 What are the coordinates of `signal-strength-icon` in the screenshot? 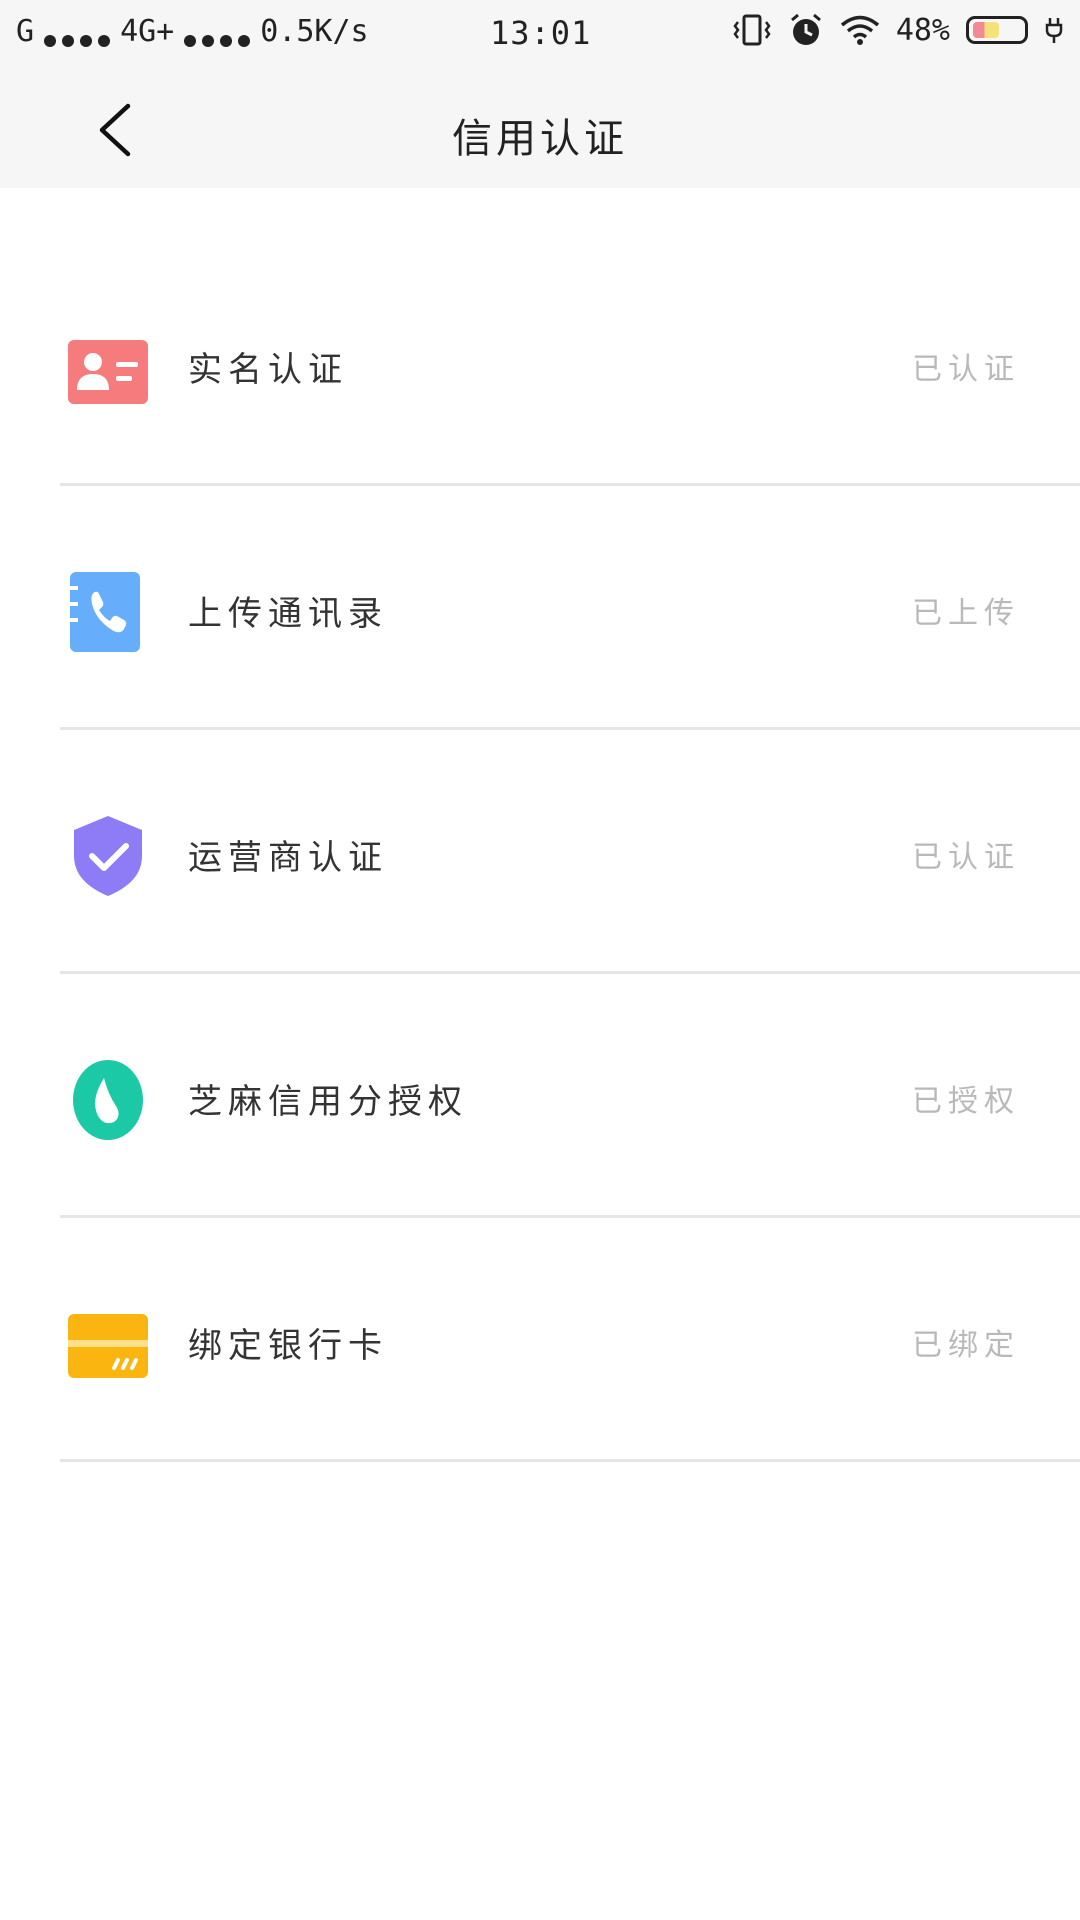 It's located at (77, 32).